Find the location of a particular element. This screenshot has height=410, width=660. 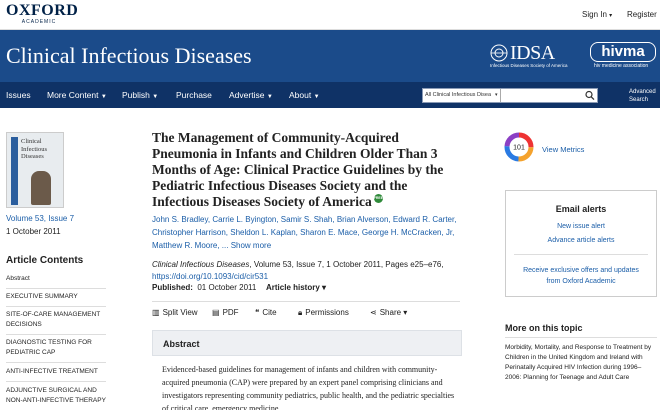

advanced-search-link: Advanced Search is located at coordinates (642, 96).